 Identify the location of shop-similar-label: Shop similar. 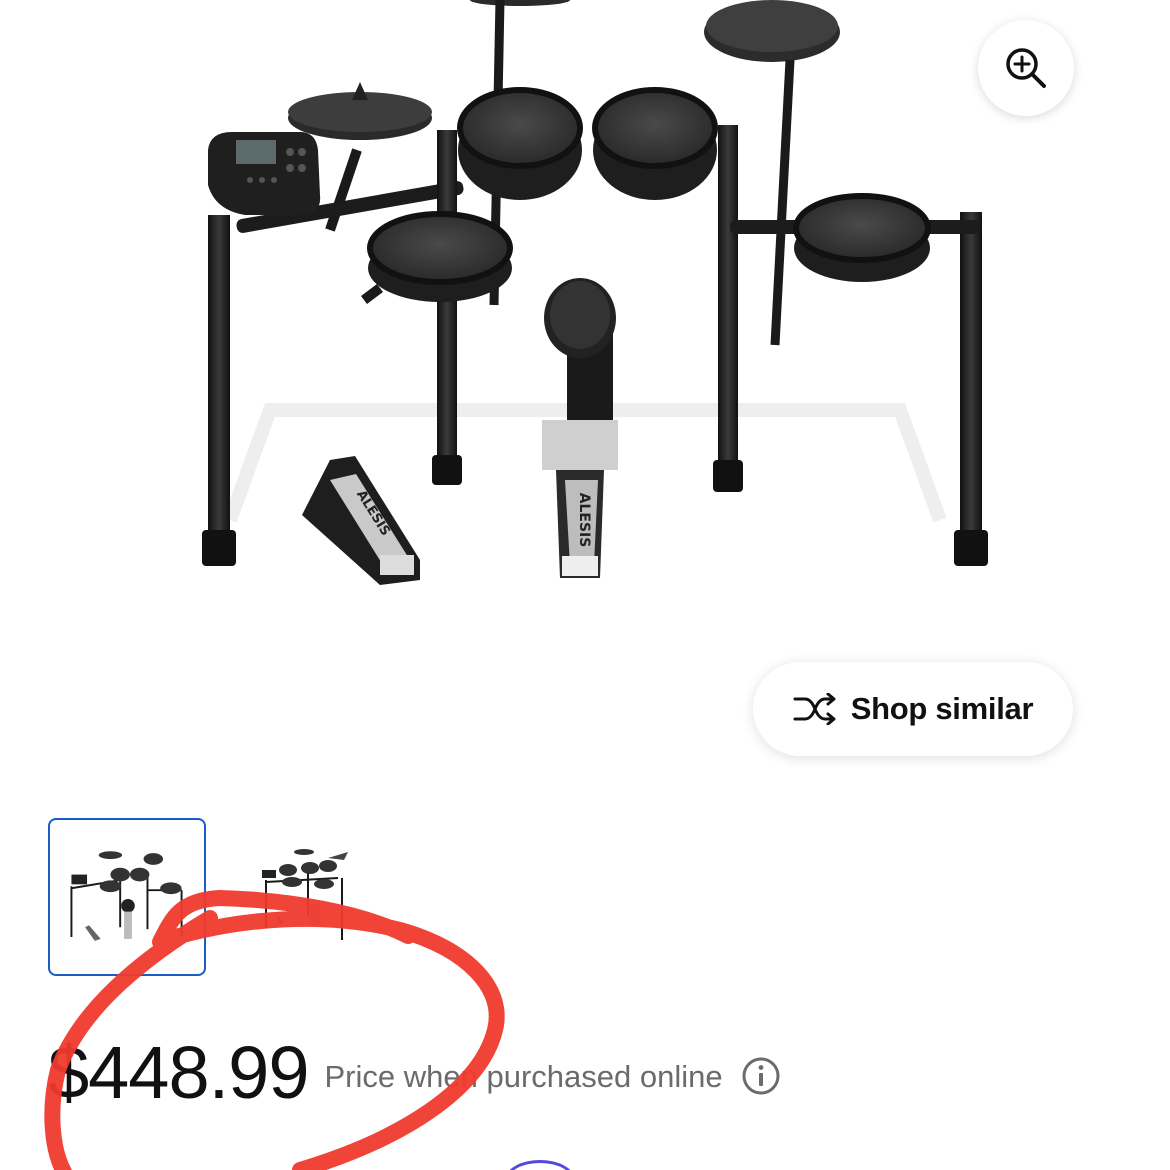
(942, 708).